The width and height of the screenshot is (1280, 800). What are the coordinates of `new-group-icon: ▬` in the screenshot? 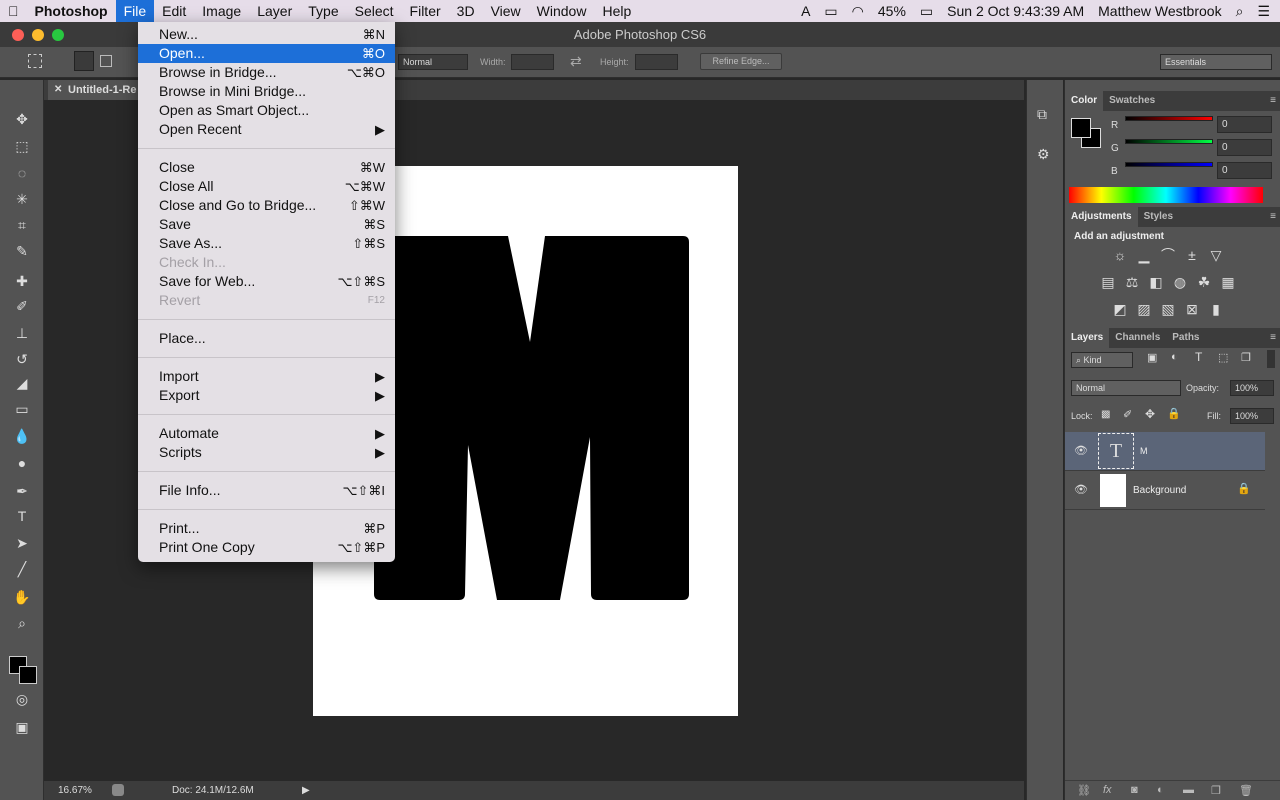 It's located at (1188, 790).